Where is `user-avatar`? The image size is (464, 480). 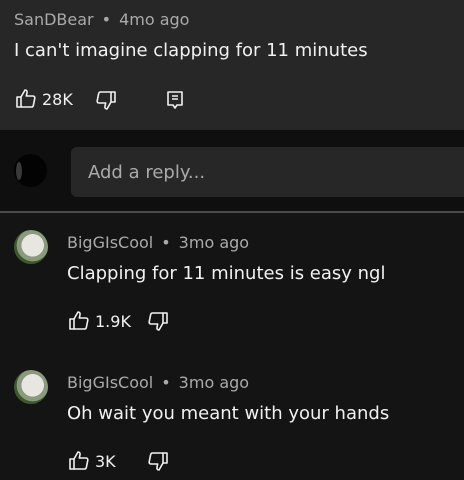 user-avatar is located at coordinates (30, 170).